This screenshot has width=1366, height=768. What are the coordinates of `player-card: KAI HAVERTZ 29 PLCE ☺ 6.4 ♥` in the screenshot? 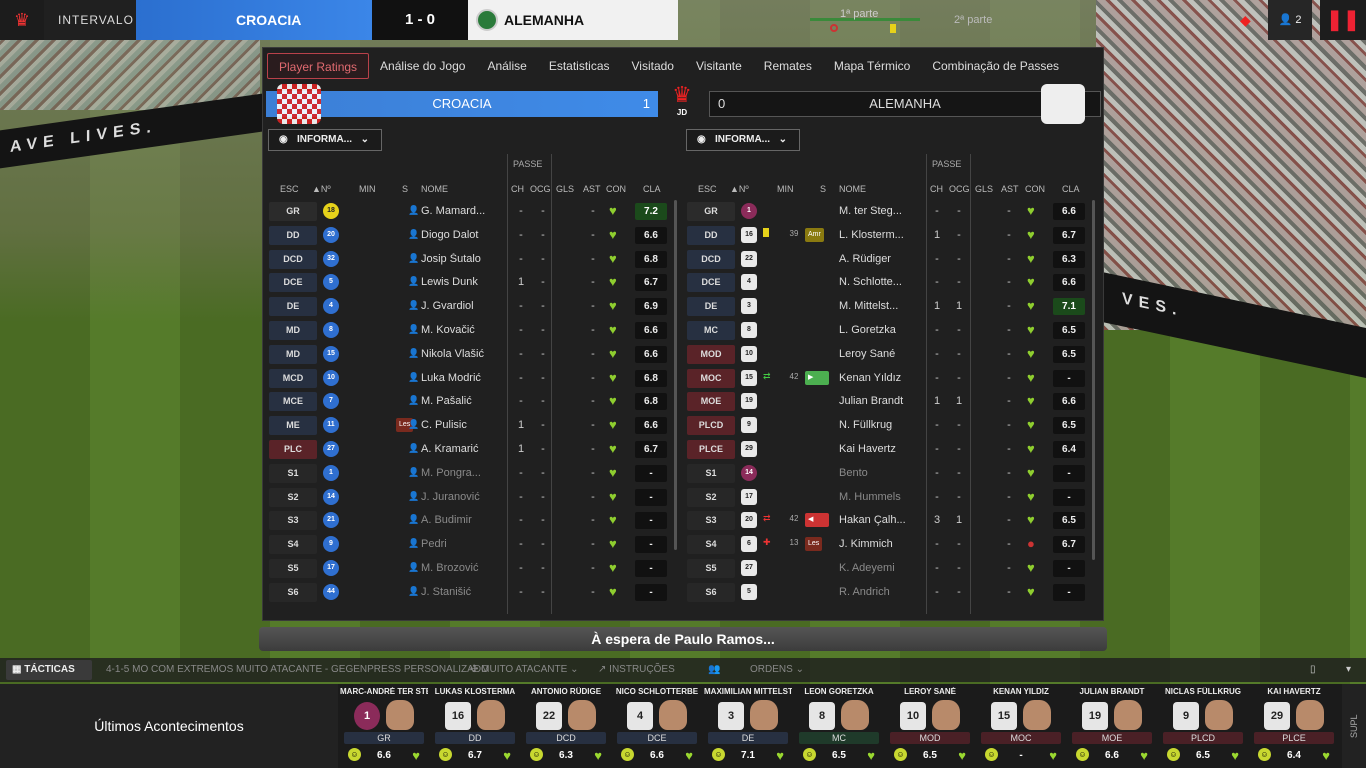 It's located at (1294, 726).